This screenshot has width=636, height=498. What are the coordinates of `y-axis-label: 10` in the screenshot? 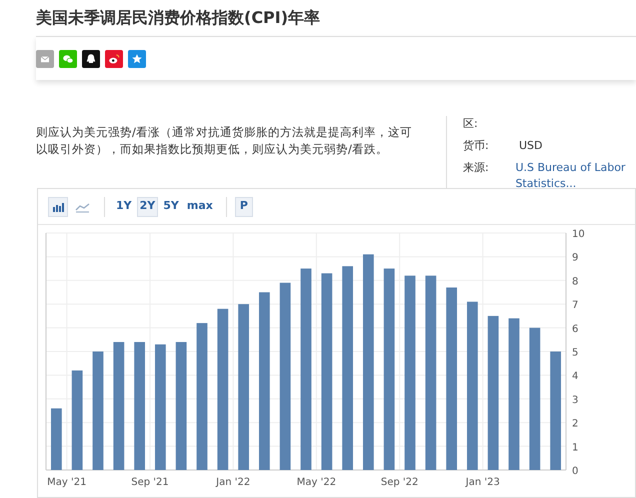 It's located at (578, 234).